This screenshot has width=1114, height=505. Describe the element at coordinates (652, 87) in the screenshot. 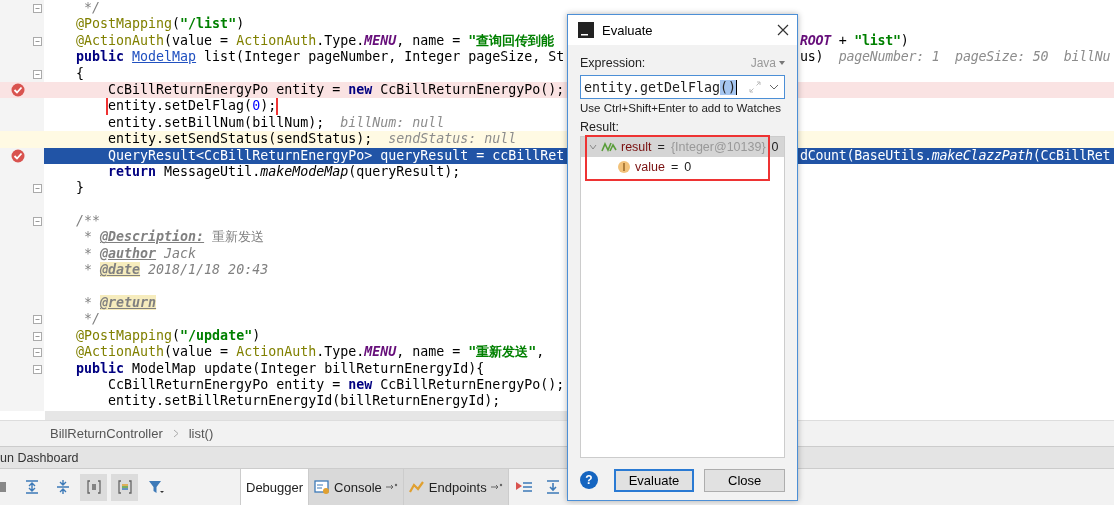

I see `expression-text: entity.getDelFlag` at that location.